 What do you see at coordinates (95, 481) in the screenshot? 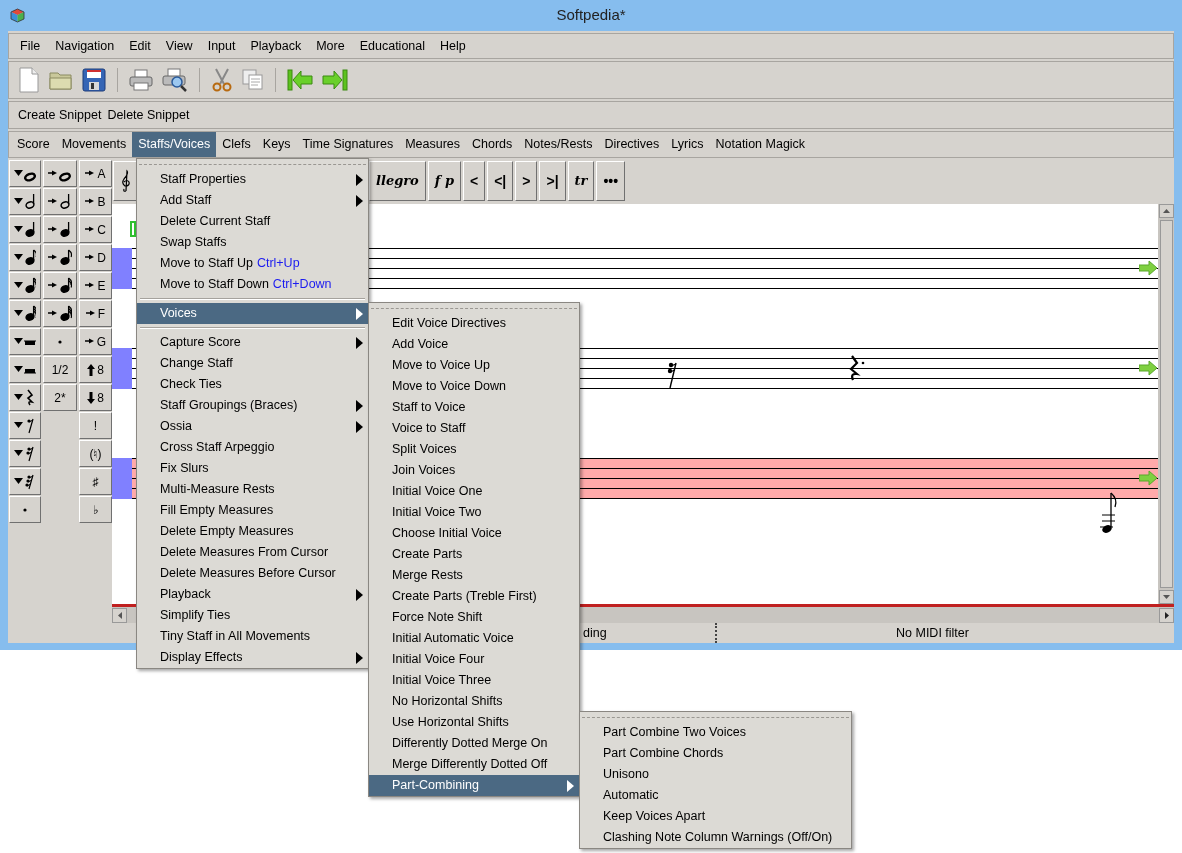
I see `palette-button: ♯` at bounding box center [95, 481].